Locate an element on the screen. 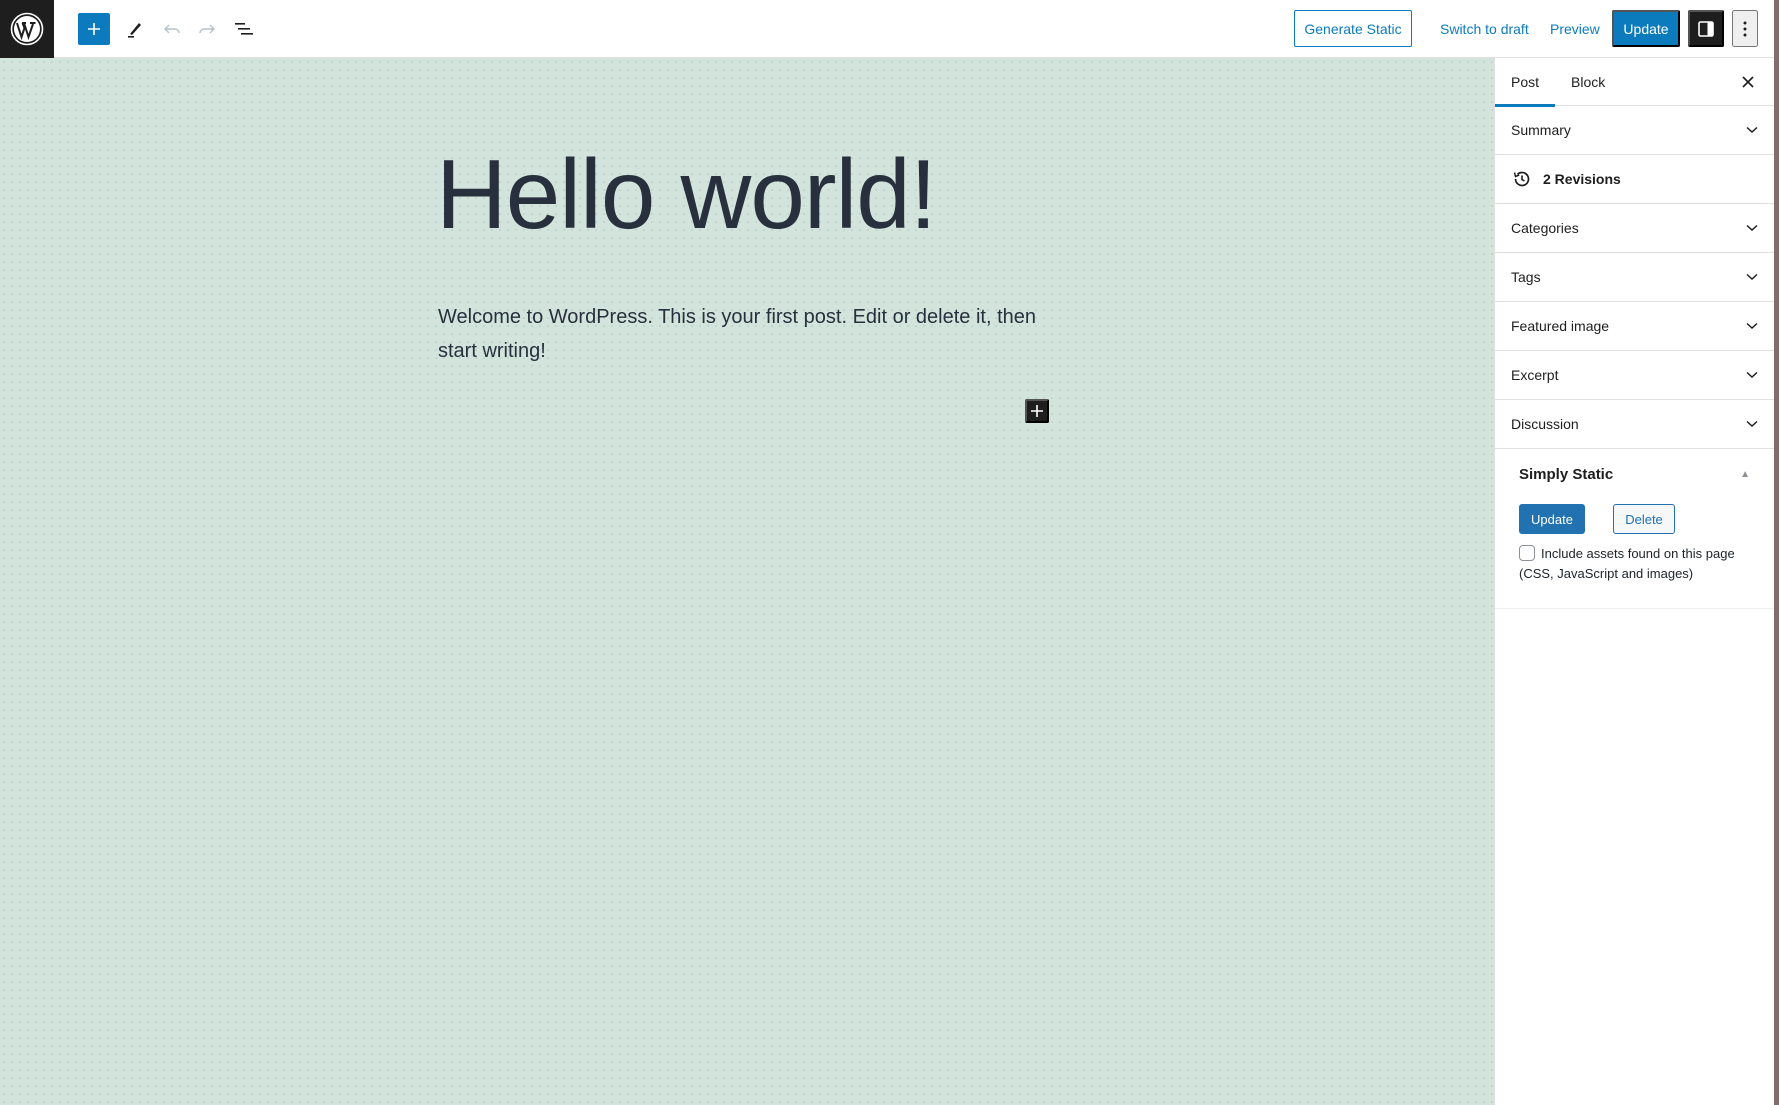 Image resolution: width=1779 pixels, height=1105 pixels. panel-tags: Tags is located at coordinates (1634, 277).